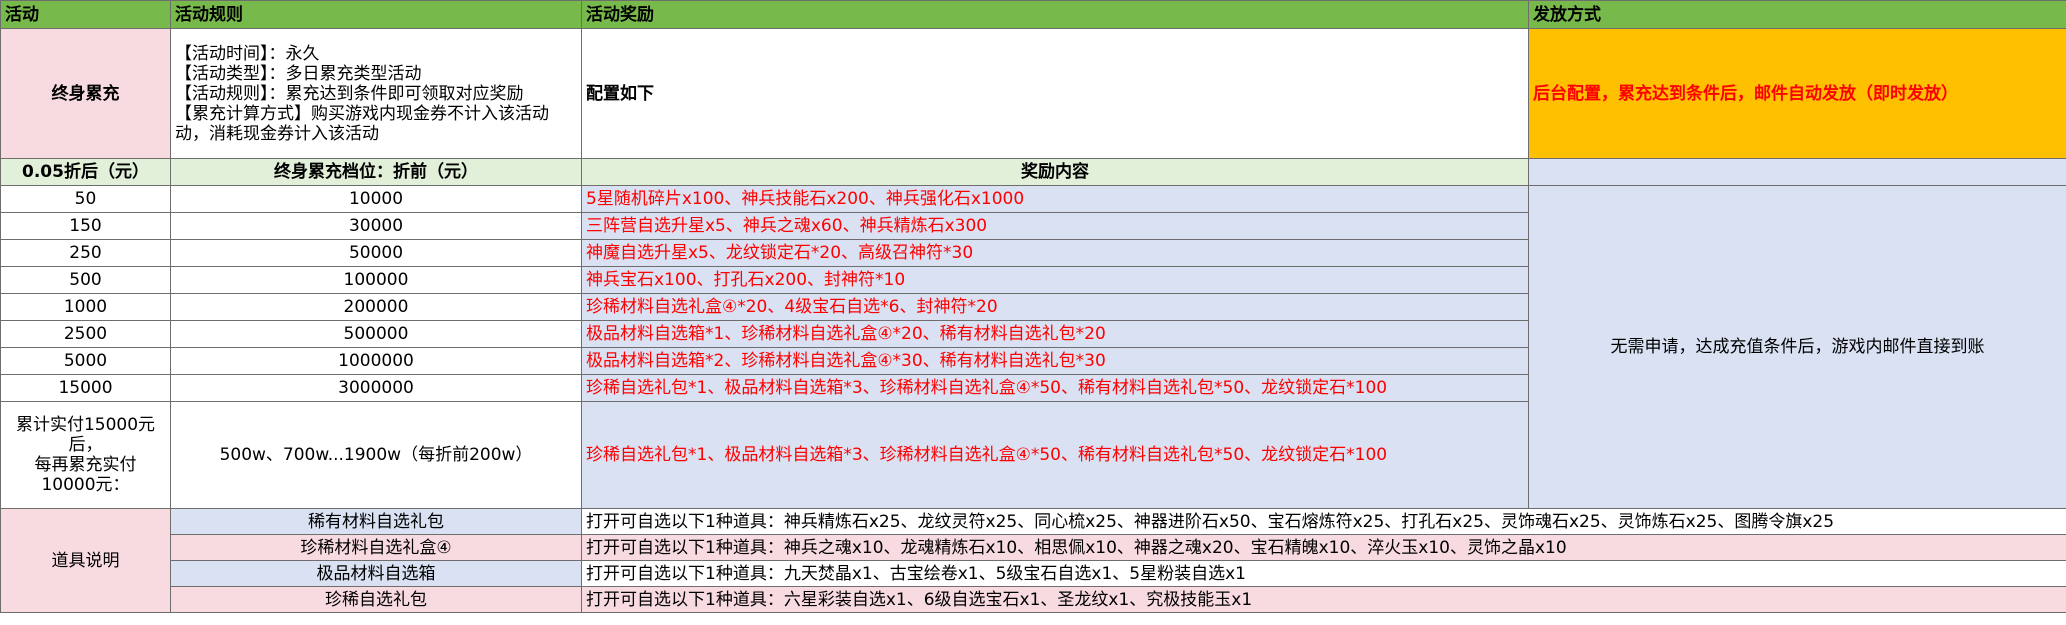 The width and height of the screenshot is (2066, 625). What do you see at coordinates (1797, 347) in the screenshot?
I see `distribution-note-cell: 无需申请，达成充值条件后，游戏内邮件直接到账` at bounding box center [1797, 347].